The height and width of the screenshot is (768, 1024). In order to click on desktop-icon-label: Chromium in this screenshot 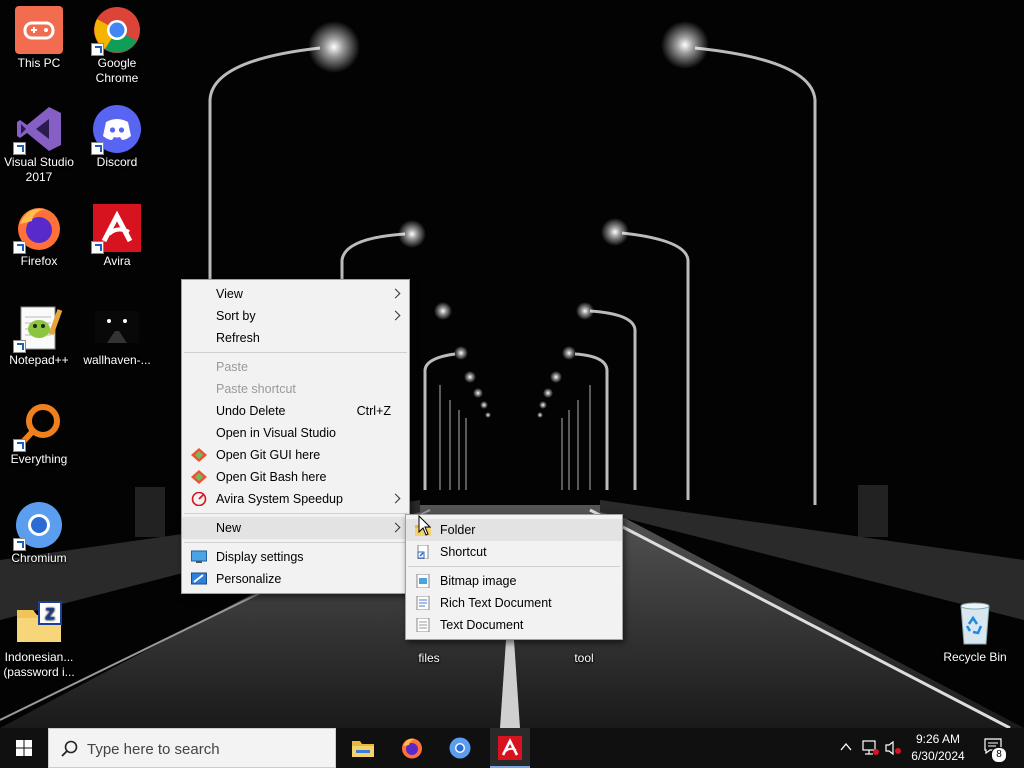, I will do `click(39, 558)`.